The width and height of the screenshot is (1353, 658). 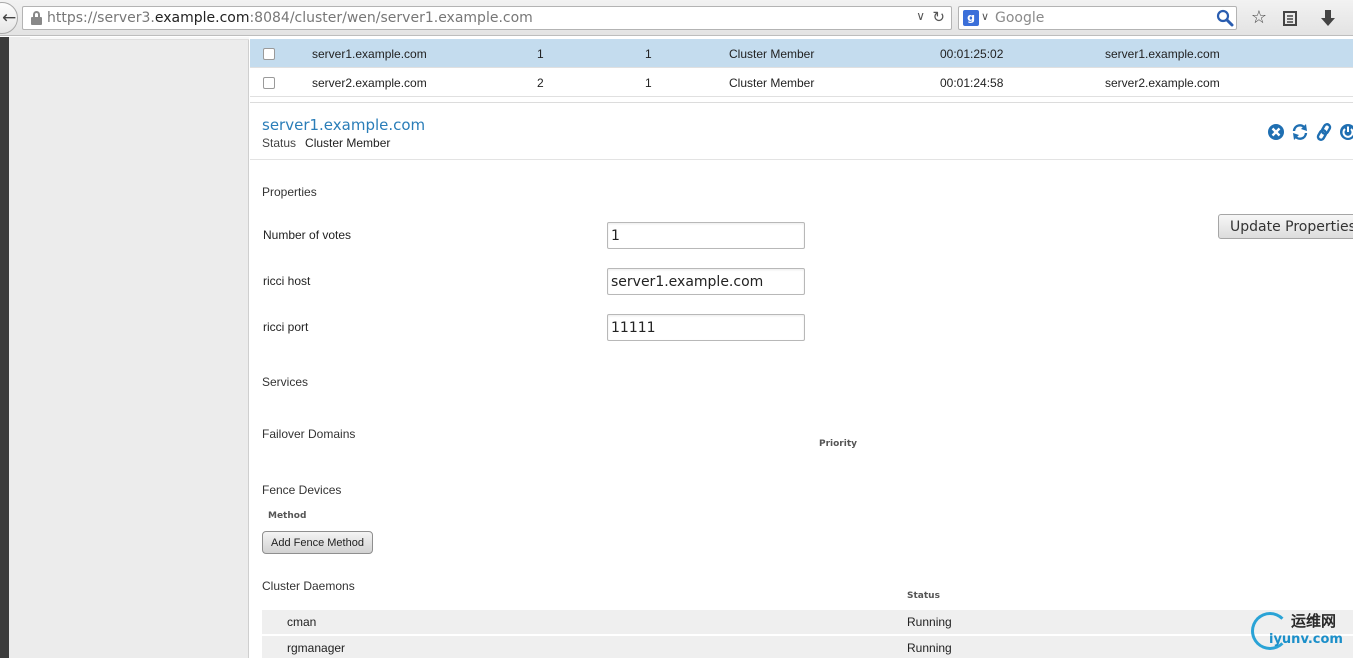 I want to click on node-name-cell: server2.example.com, so click(x=369, y=83).